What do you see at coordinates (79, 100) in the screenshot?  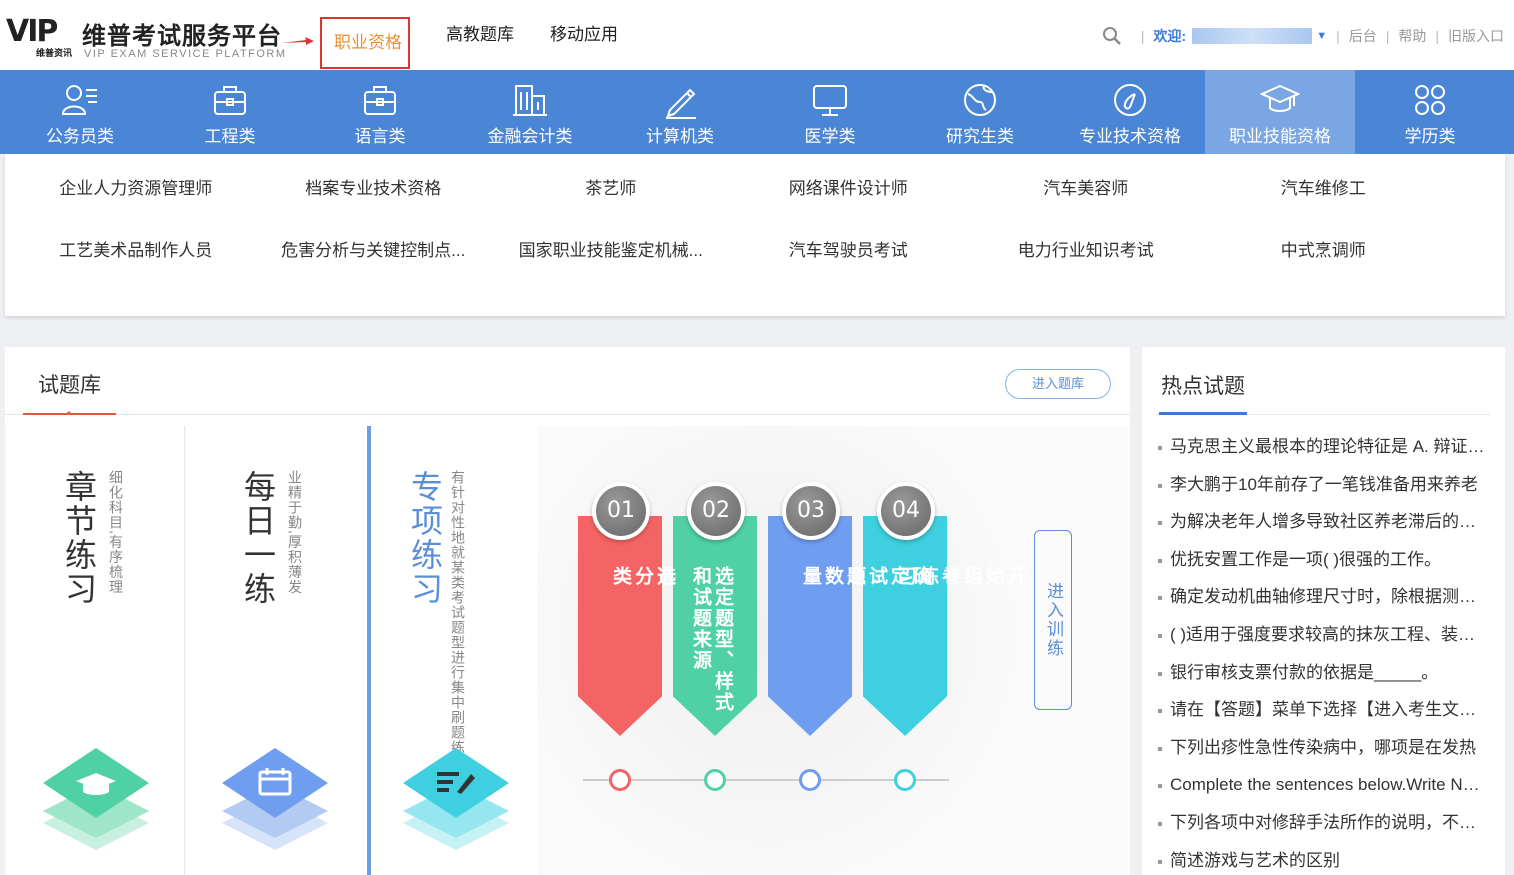 I see `person-list-icon` at bounding box center [79, 100].